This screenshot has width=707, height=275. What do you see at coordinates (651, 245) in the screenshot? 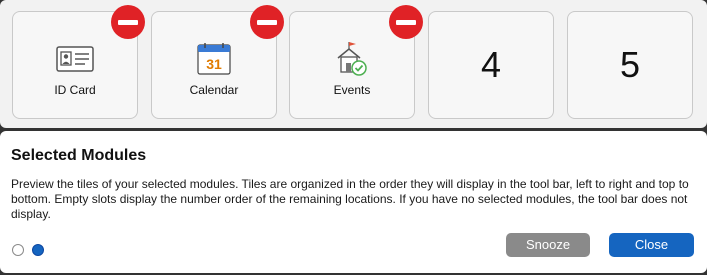
I see `close-button: Close` at bounding box center [651, 245].